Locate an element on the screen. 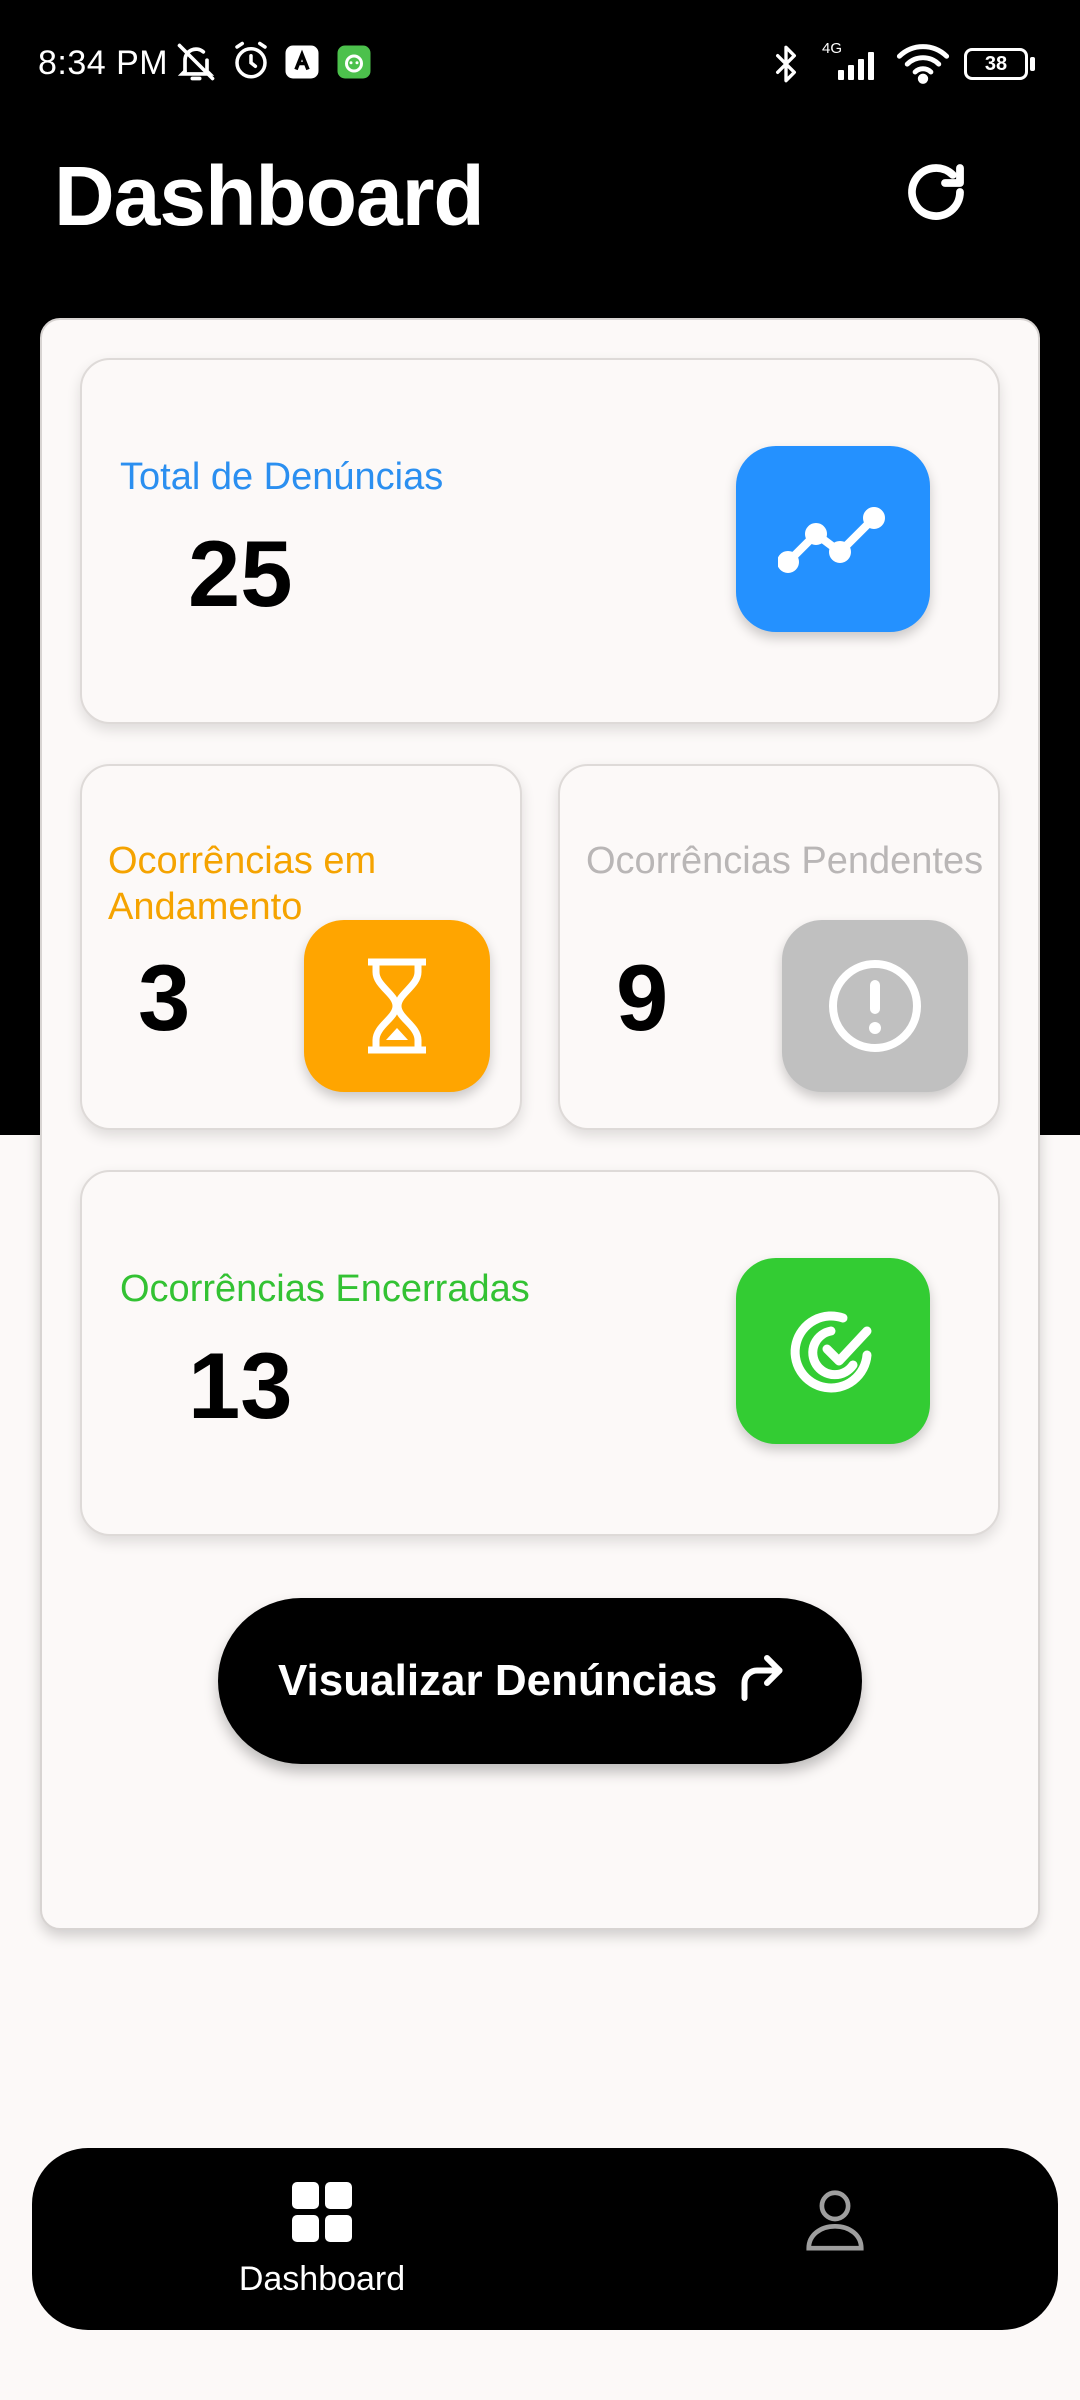 Image resolution: width=1080 pixels, height=2400 pixels. card-andamento-value: 3 is located at coordinates (164, 997).